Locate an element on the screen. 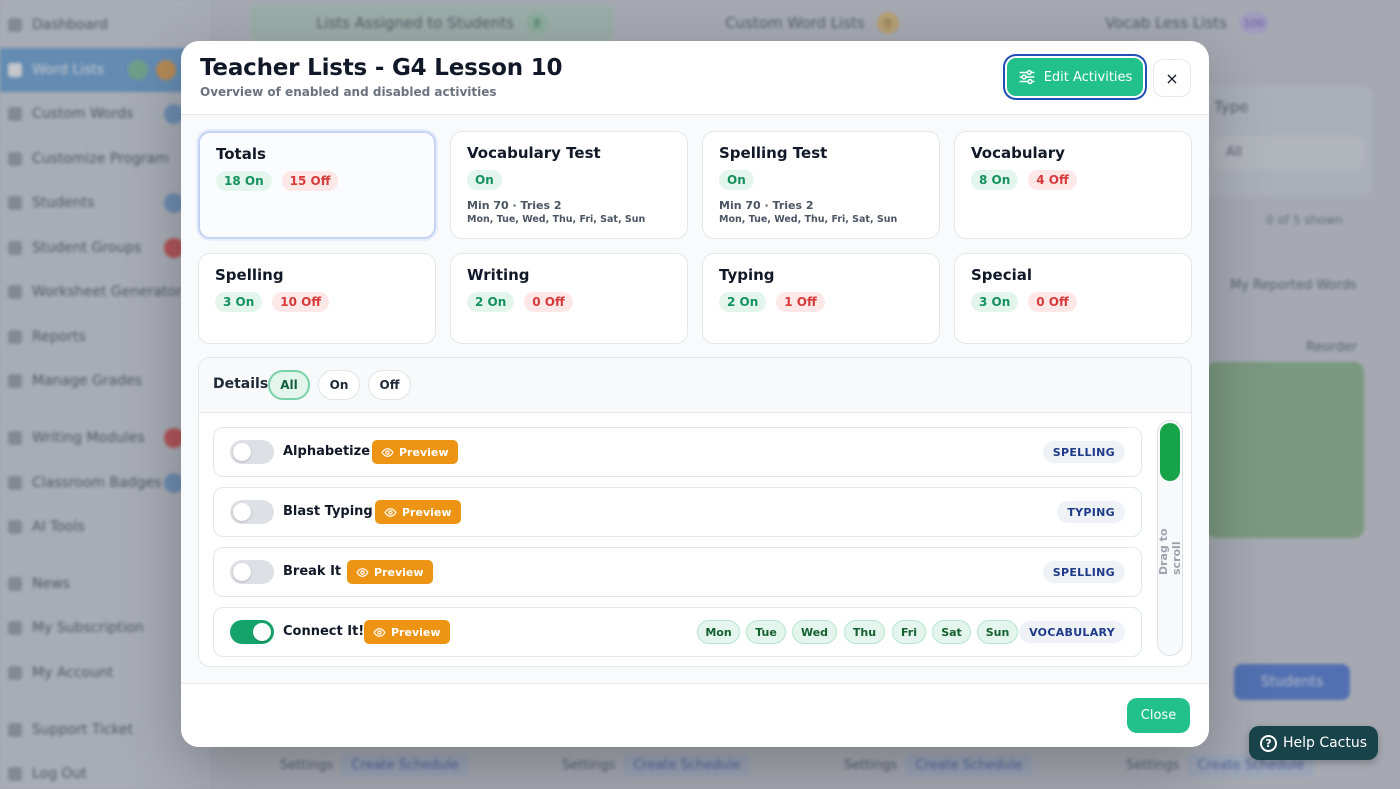  filter-all: All is located at coordinates (289, 385).